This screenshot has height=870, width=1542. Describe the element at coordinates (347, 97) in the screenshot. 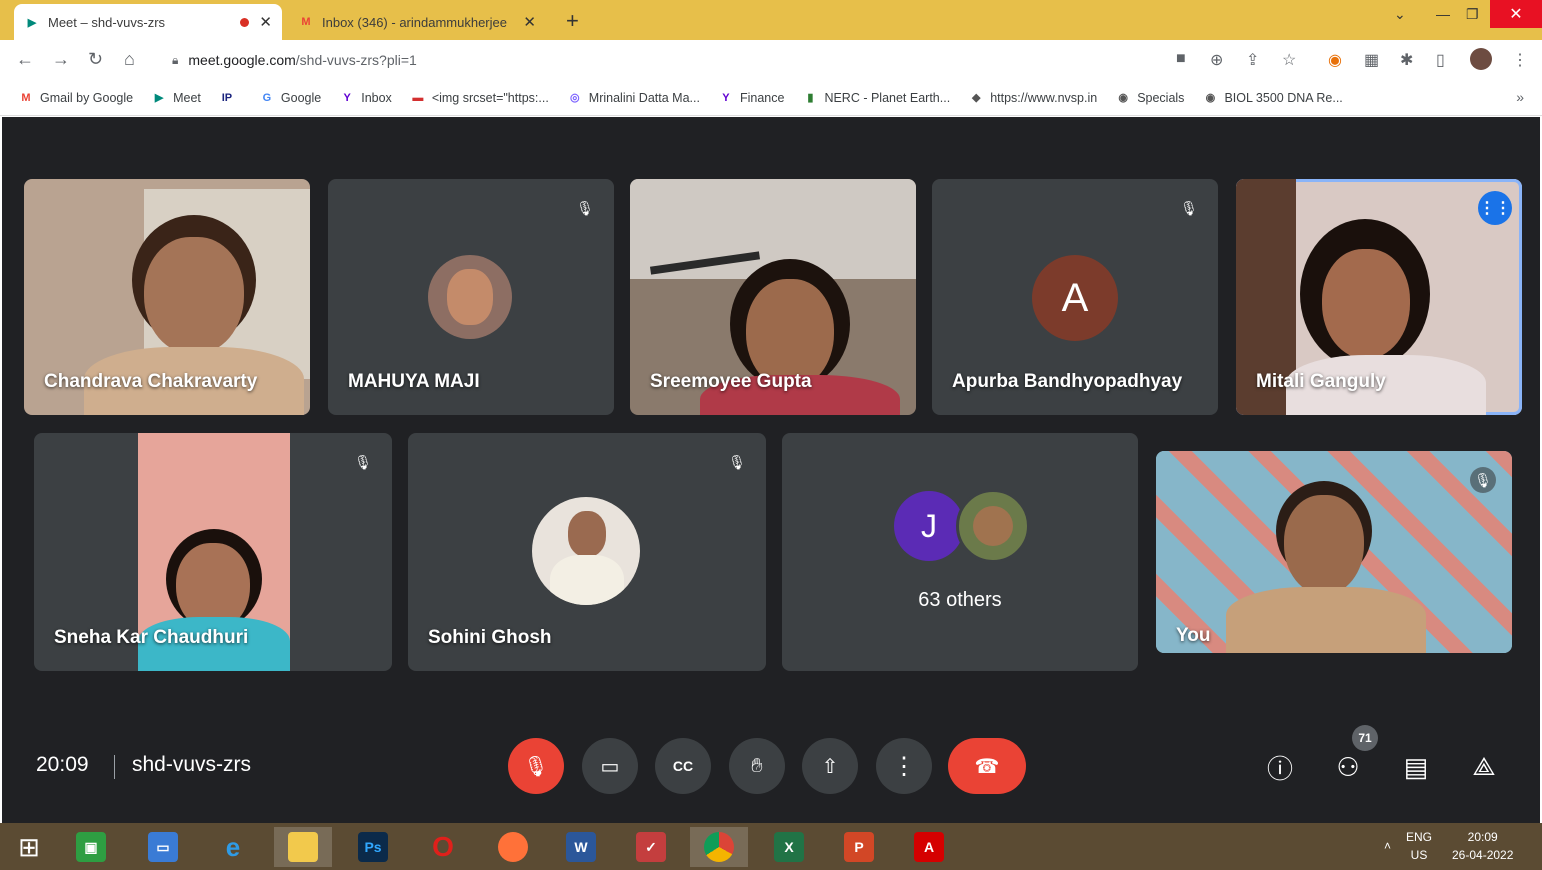

I see `yahoo-icon: Y` at that location.